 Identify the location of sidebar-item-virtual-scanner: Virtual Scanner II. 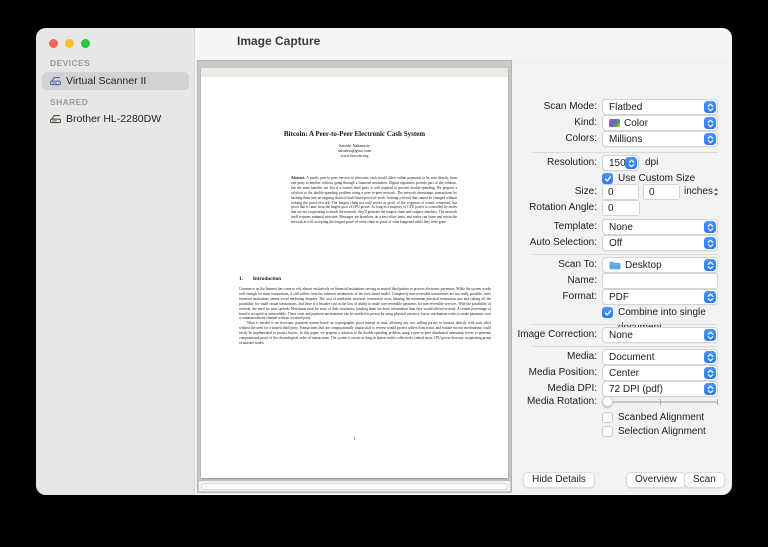
(115, 81).